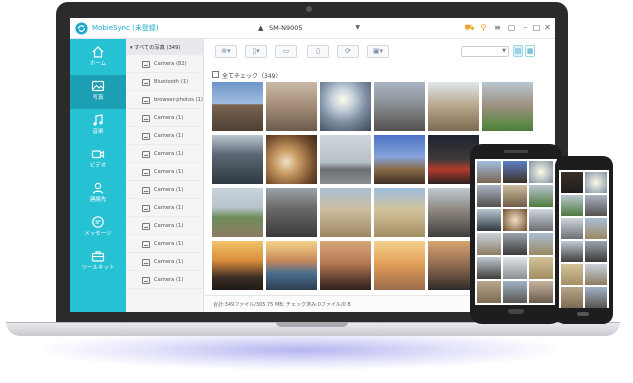  I want to click on key-icon: ⚲, so click(483, 28).